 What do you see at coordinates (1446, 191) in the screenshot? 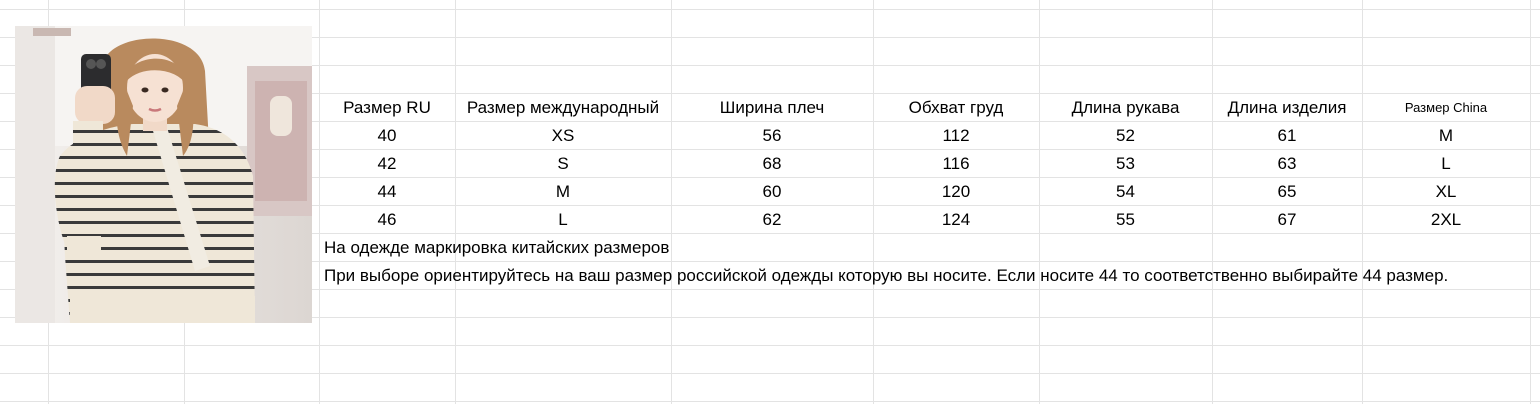
I see `table-cell: XL` at bounding box center [1446, 191].